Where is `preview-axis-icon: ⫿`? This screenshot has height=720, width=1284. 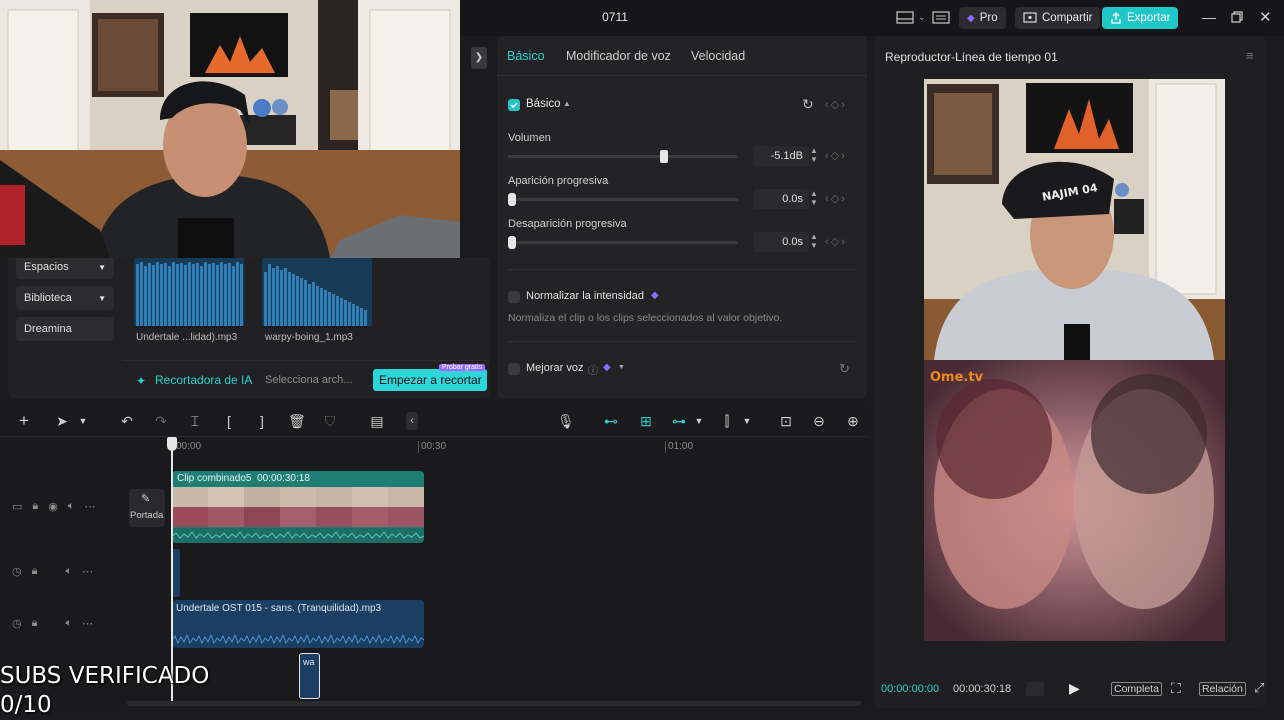
preview-axis-icon: ⫿ is located at coordinates (727, 421).